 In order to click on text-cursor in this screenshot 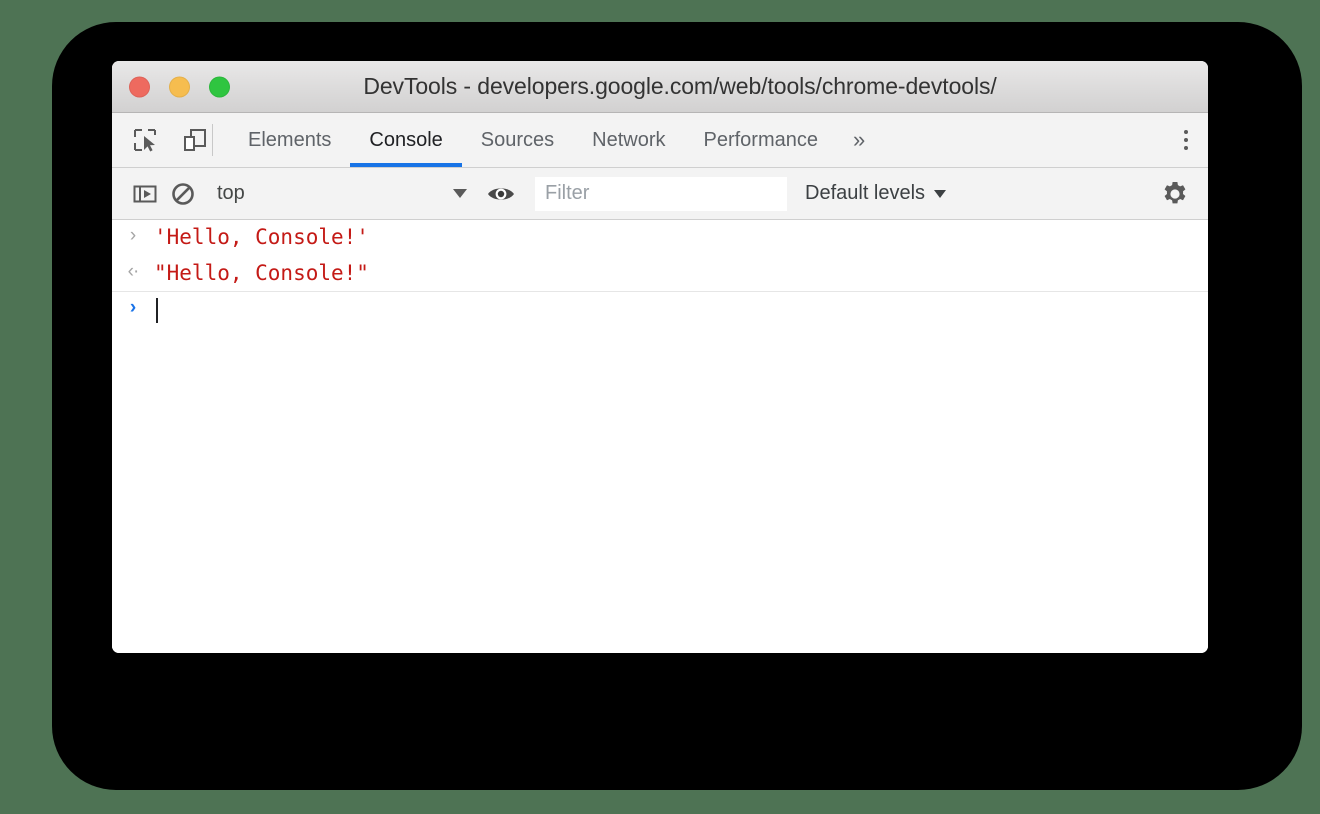, I will do `click(157, 310)`.